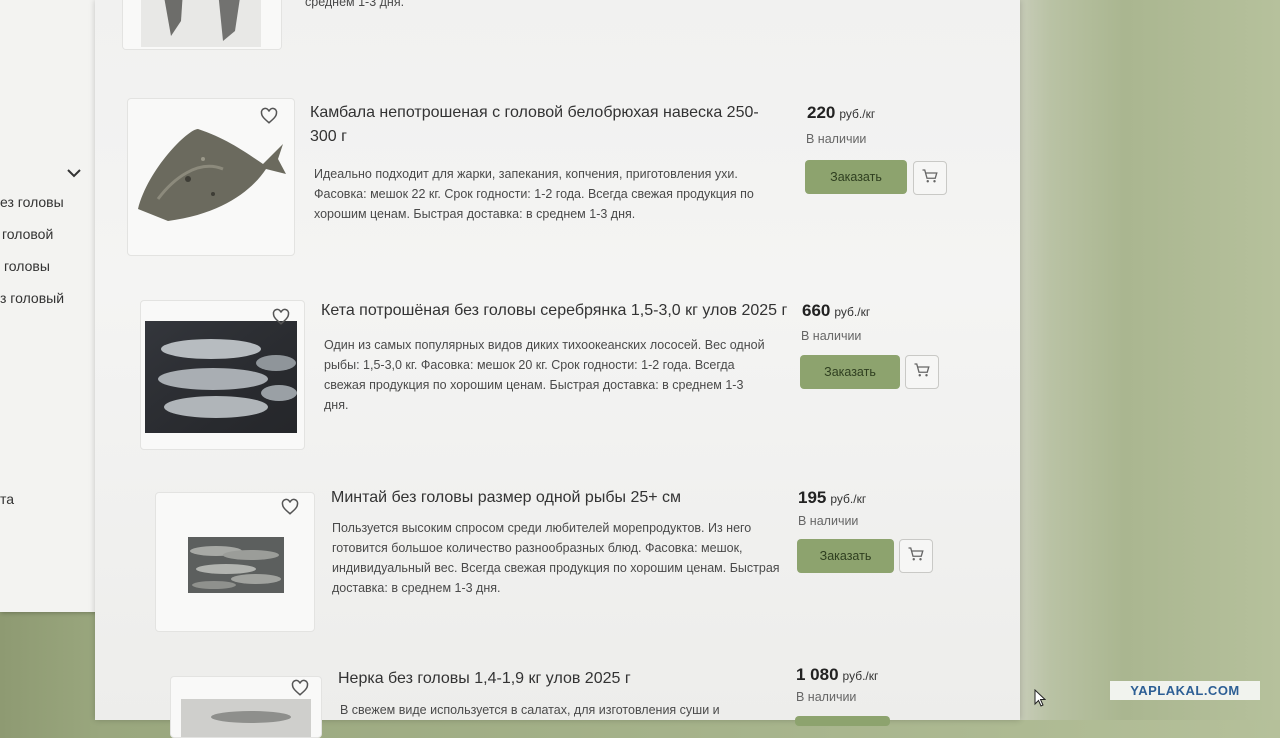  What do you see at coordinates (837, 674) in the screenshot?
I see `product-price: 1 080 руб./кг` at bounding box center [837, 674].